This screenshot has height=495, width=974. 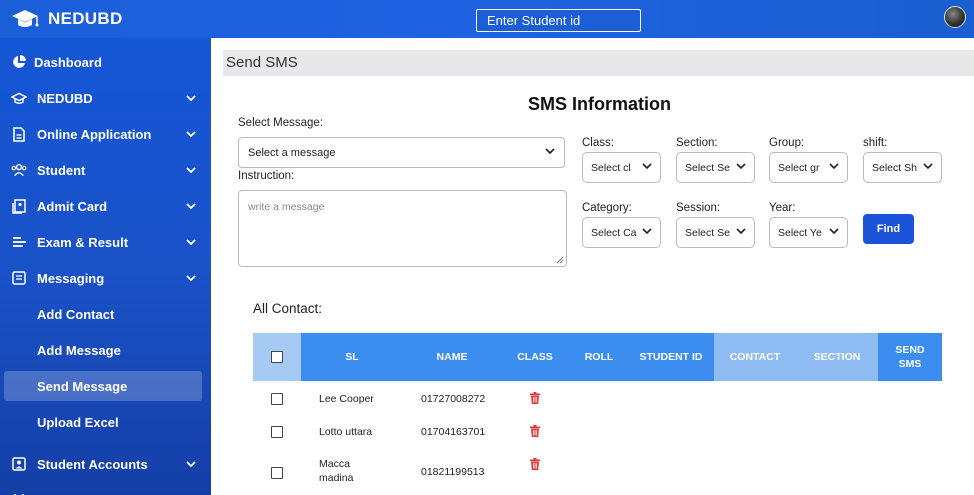 I want to click on section-select: Select Se, so click(x=715, y=167).